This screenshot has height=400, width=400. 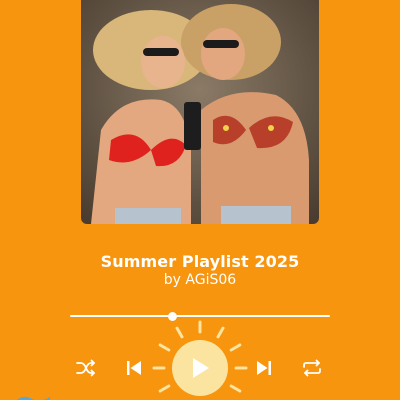 I want to click on previous-button, so click(x=134, y=368).